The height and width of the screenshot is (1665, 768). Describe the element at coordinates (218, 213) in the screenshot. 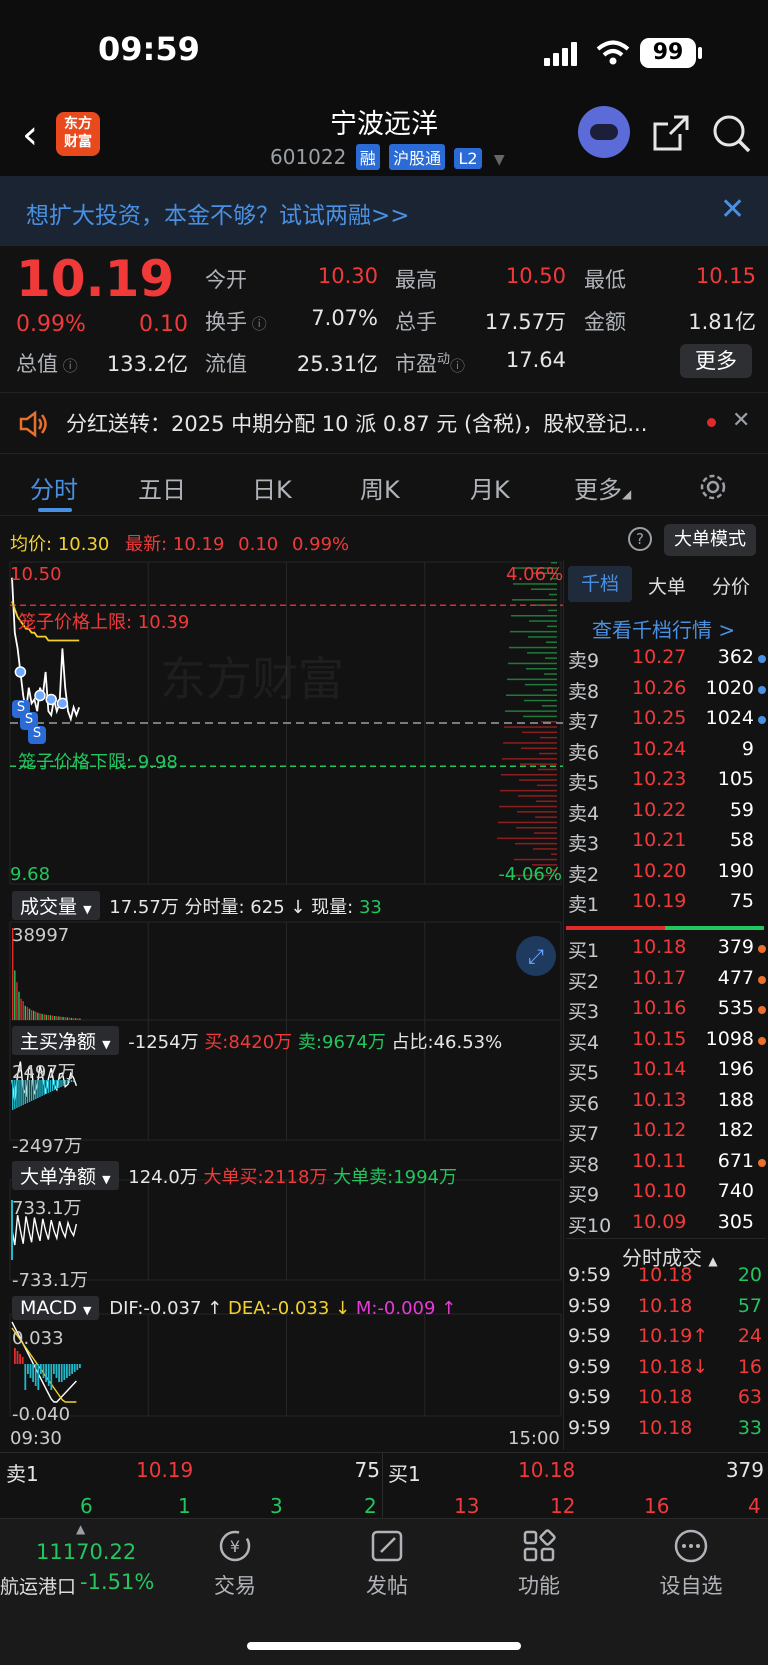

I see `promo-text: 想扩大投资，本金不够？试试两融>>` at that location.